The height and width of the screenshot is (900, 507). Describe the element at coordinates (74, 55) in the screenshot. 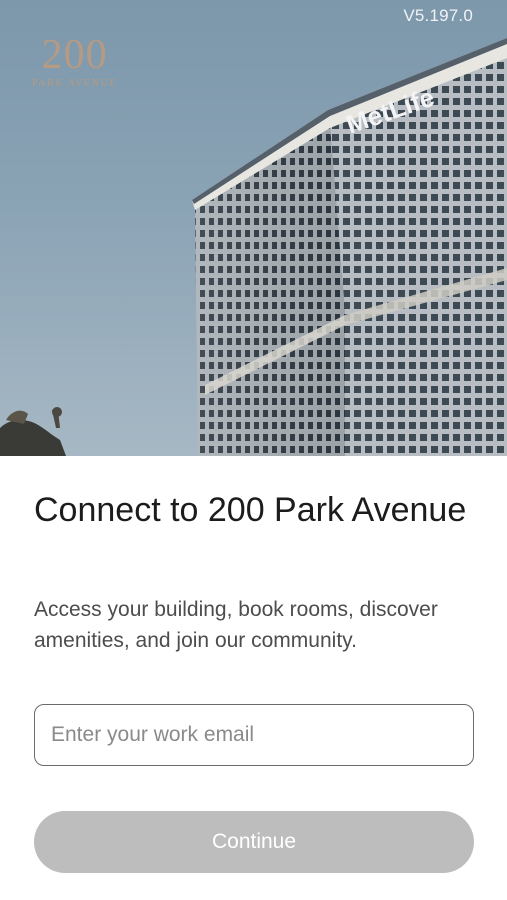

I see `logo-number: 200` at that location.